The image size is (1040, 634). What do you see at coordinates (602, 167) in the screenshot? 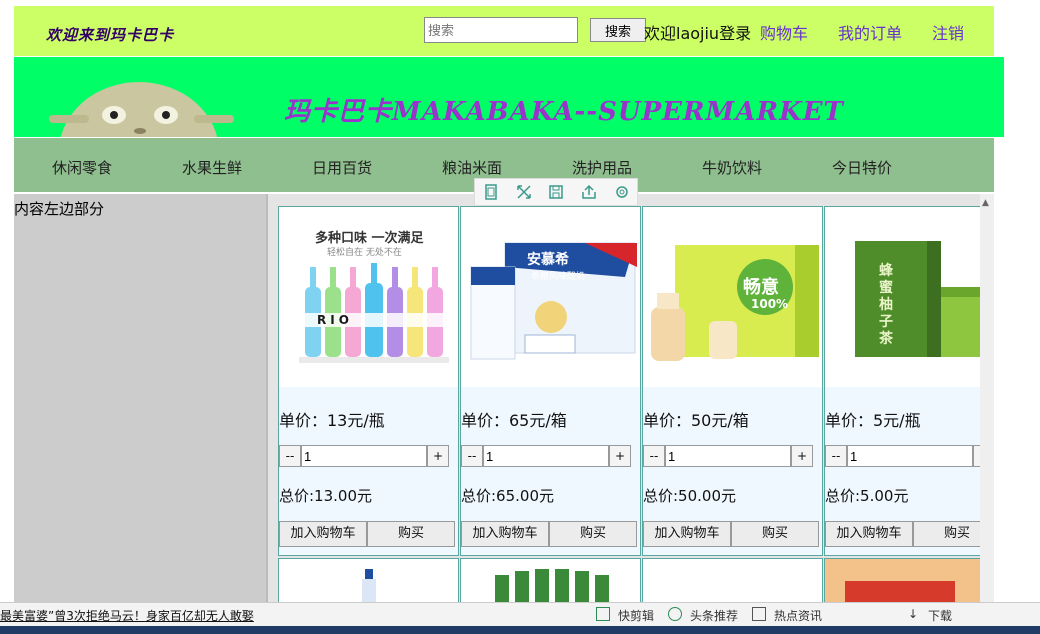
I see `nav-item-toiletries: 洗护用品` at bounding box center [602, 167].